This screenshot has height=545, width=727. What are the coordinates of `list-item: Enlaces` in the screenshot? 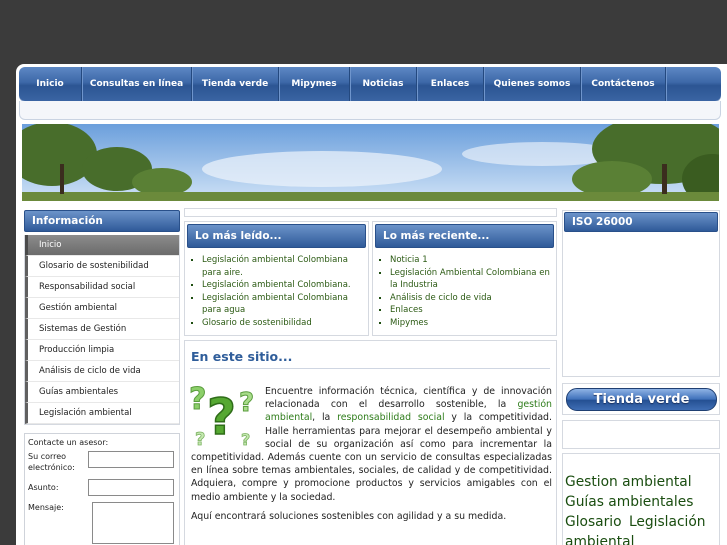 It's located at (473, 310).